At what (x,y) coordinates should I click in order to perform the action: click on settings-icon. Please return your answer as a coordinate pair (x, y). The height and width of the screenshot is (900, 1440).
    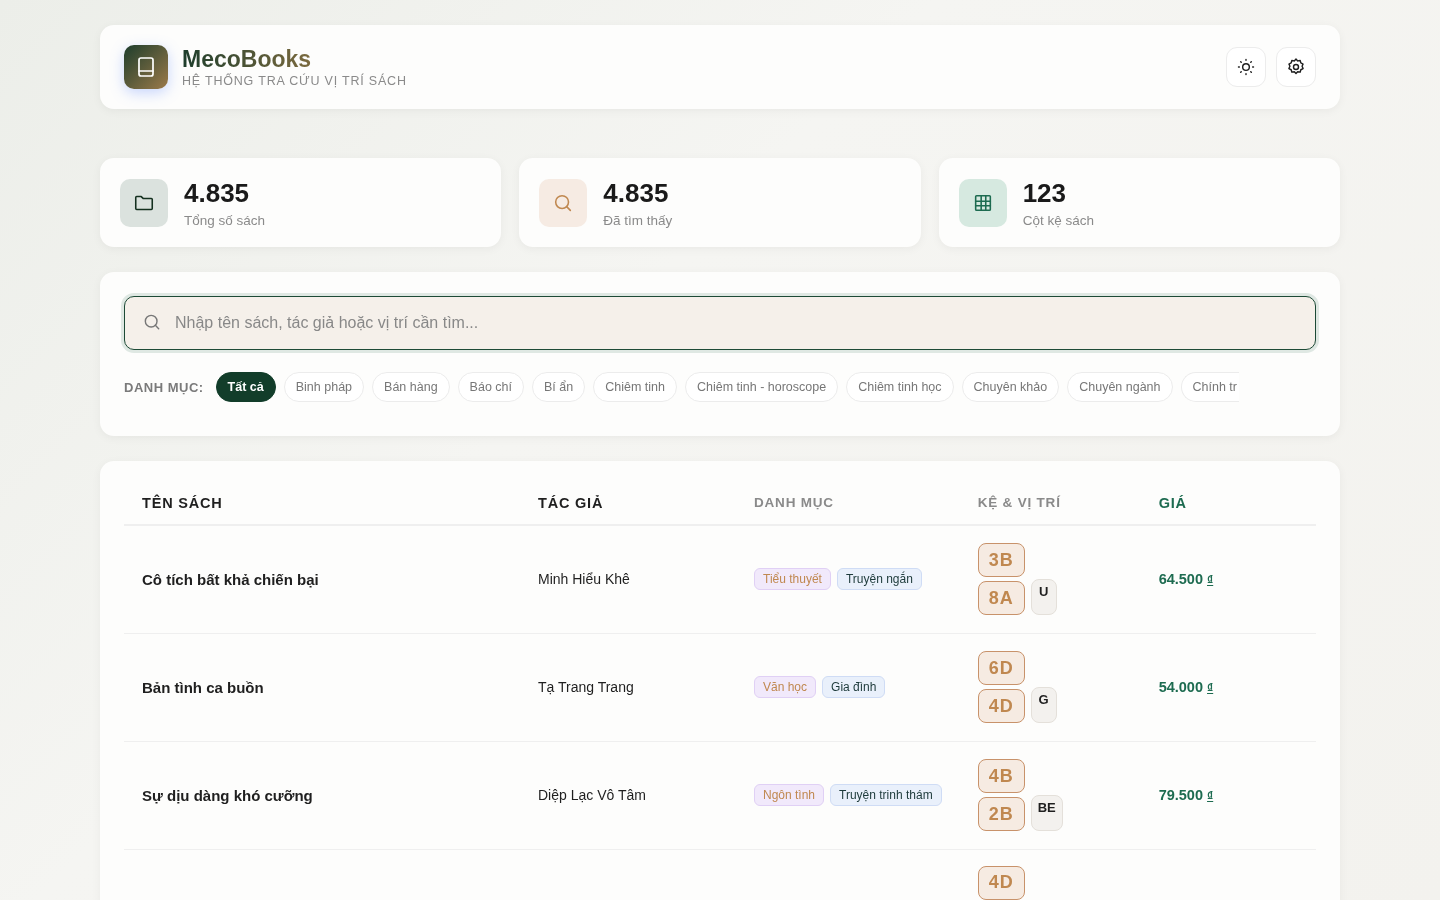
    Looking at the image, I should click on (1296, 67).